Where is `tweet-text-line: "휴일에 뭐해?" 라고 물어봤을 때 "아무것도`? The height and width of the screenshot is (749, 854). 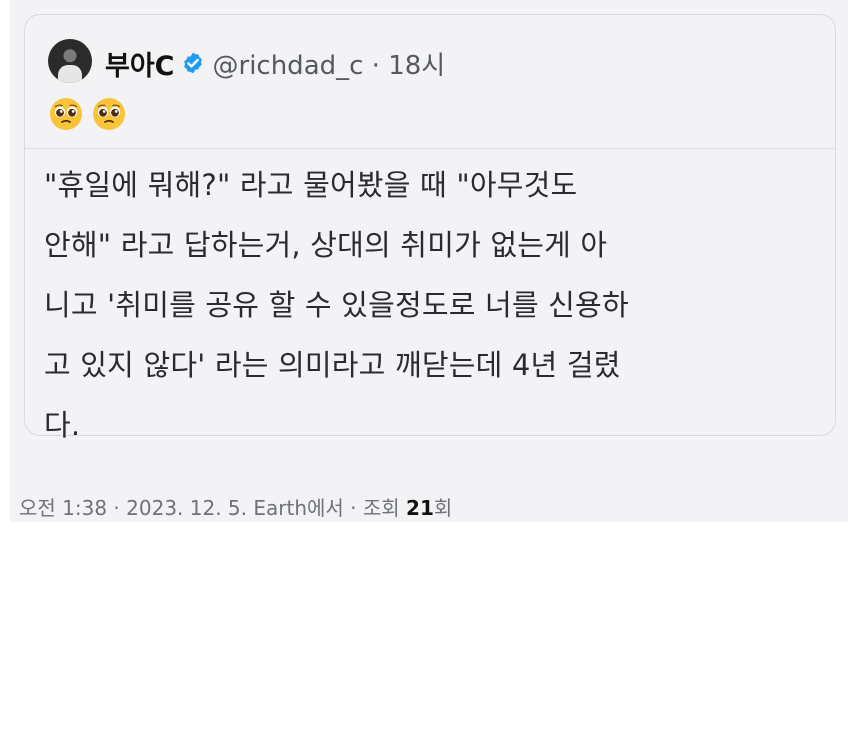 tweet-text-line: "휴일에 뭐해?" 라고 물어봤을 때 "아무것도 is located at coordinates (311, 185).